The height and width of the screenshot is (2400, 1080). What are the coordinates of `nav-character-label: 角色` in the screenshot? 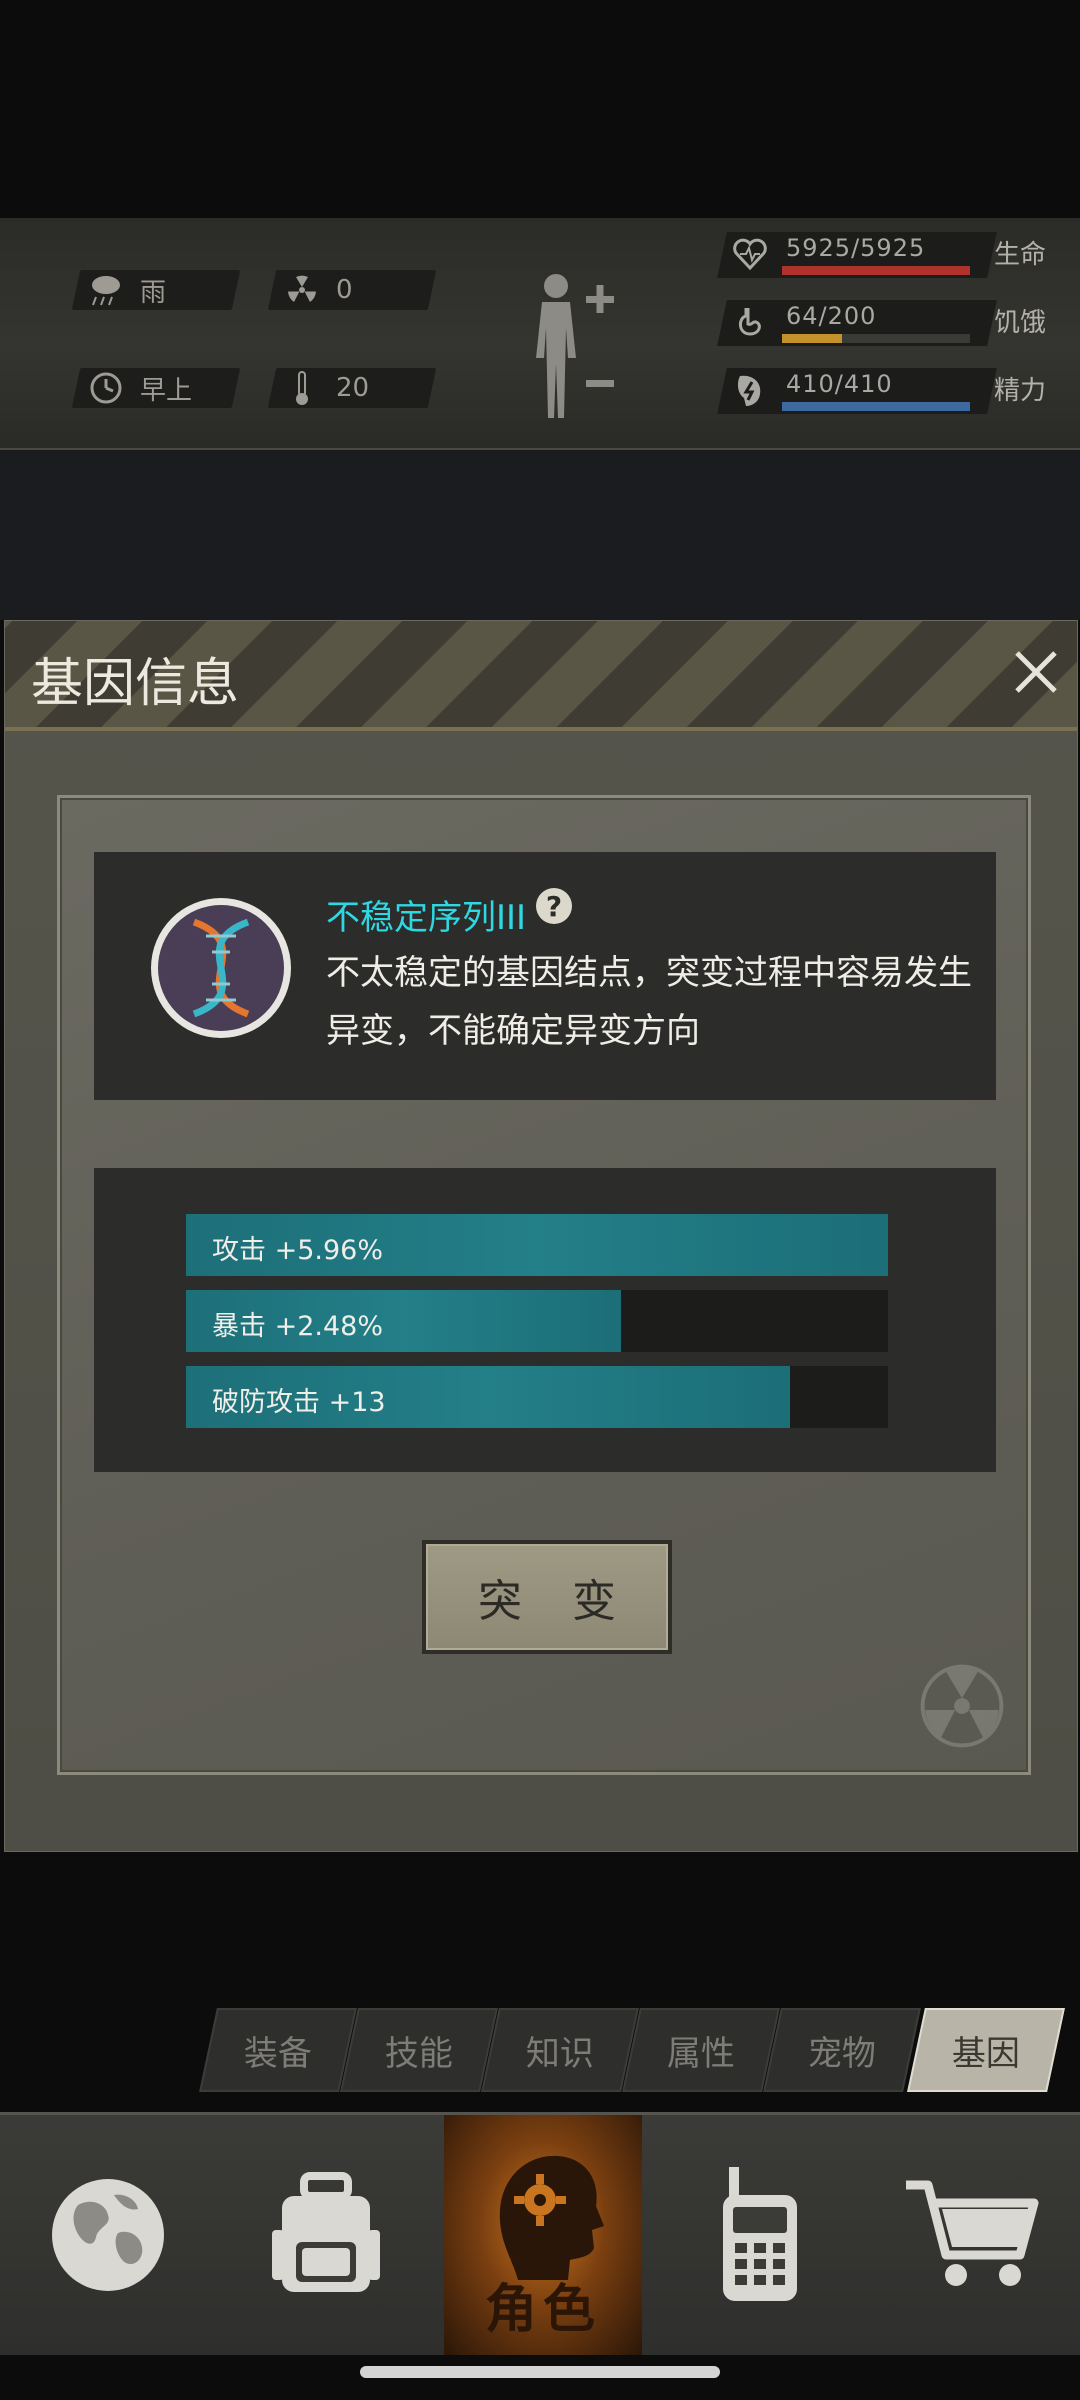 It's located at (542, 2310).